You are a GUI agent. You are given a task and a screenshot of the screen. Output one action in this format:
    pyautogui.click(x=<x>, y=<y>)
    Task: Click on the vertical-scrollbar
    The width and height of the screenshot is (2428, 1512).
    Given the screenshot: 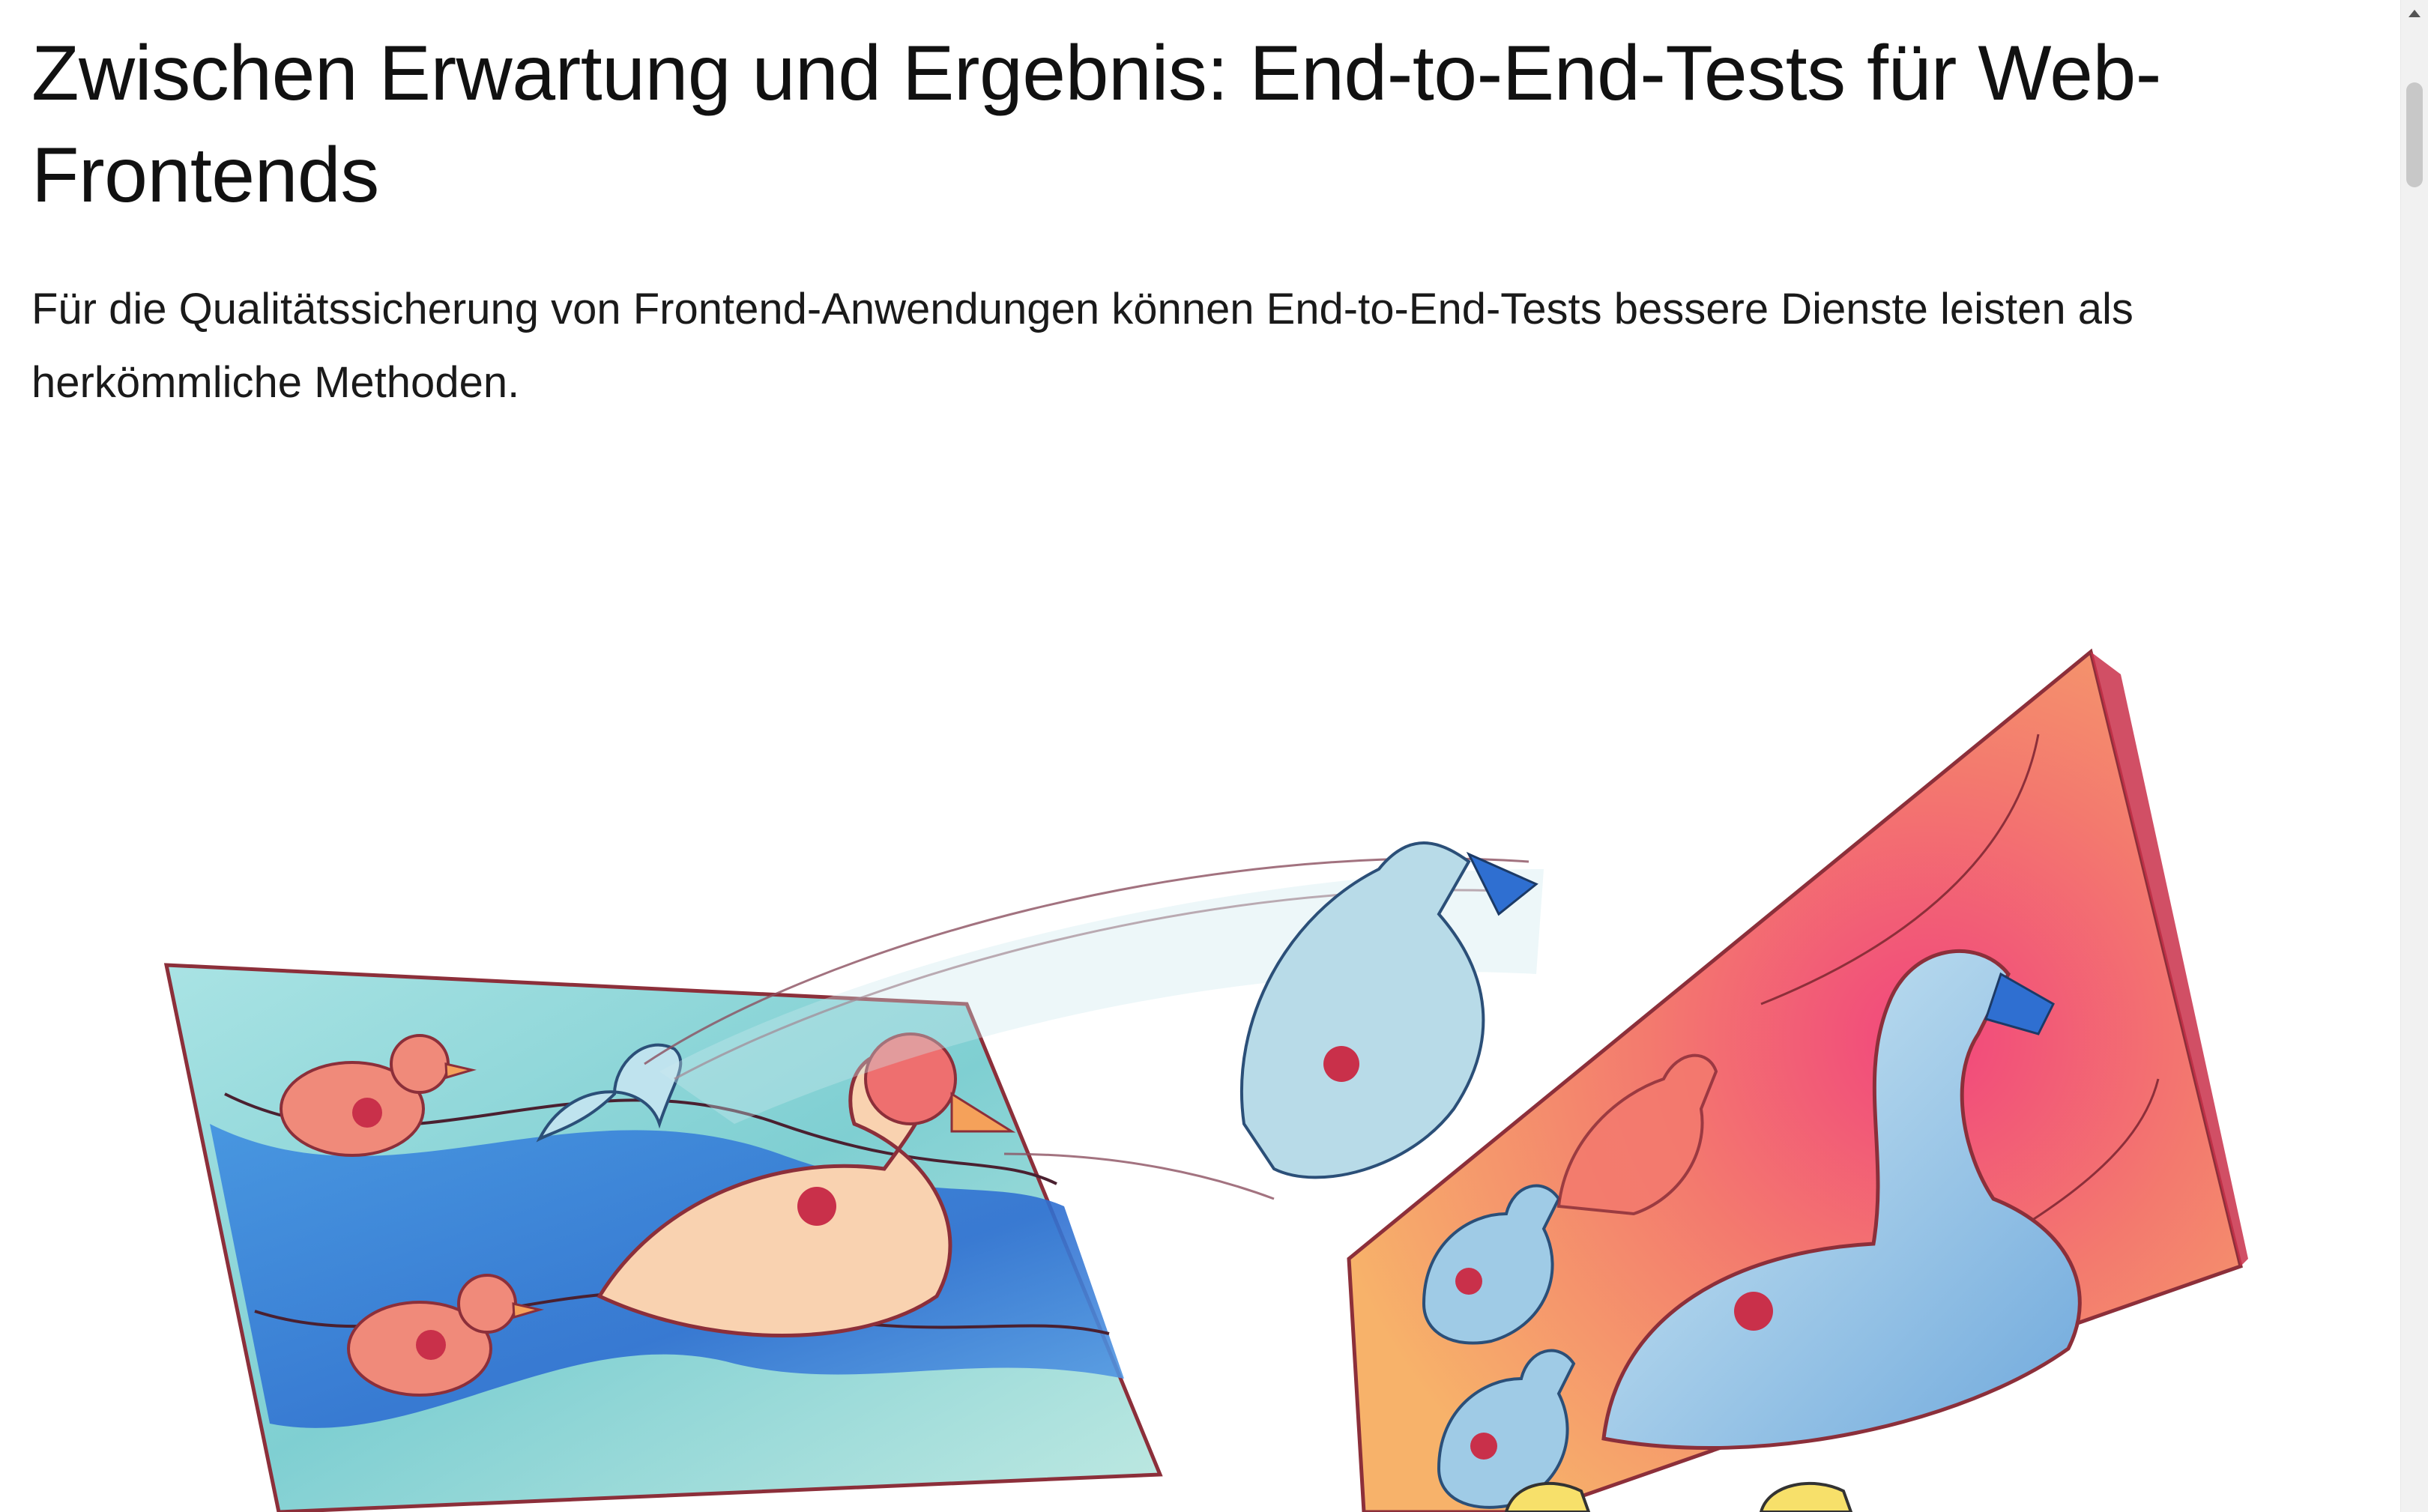 What is the action you would take?
    pyautogui.click(x=2414, y=756)
    